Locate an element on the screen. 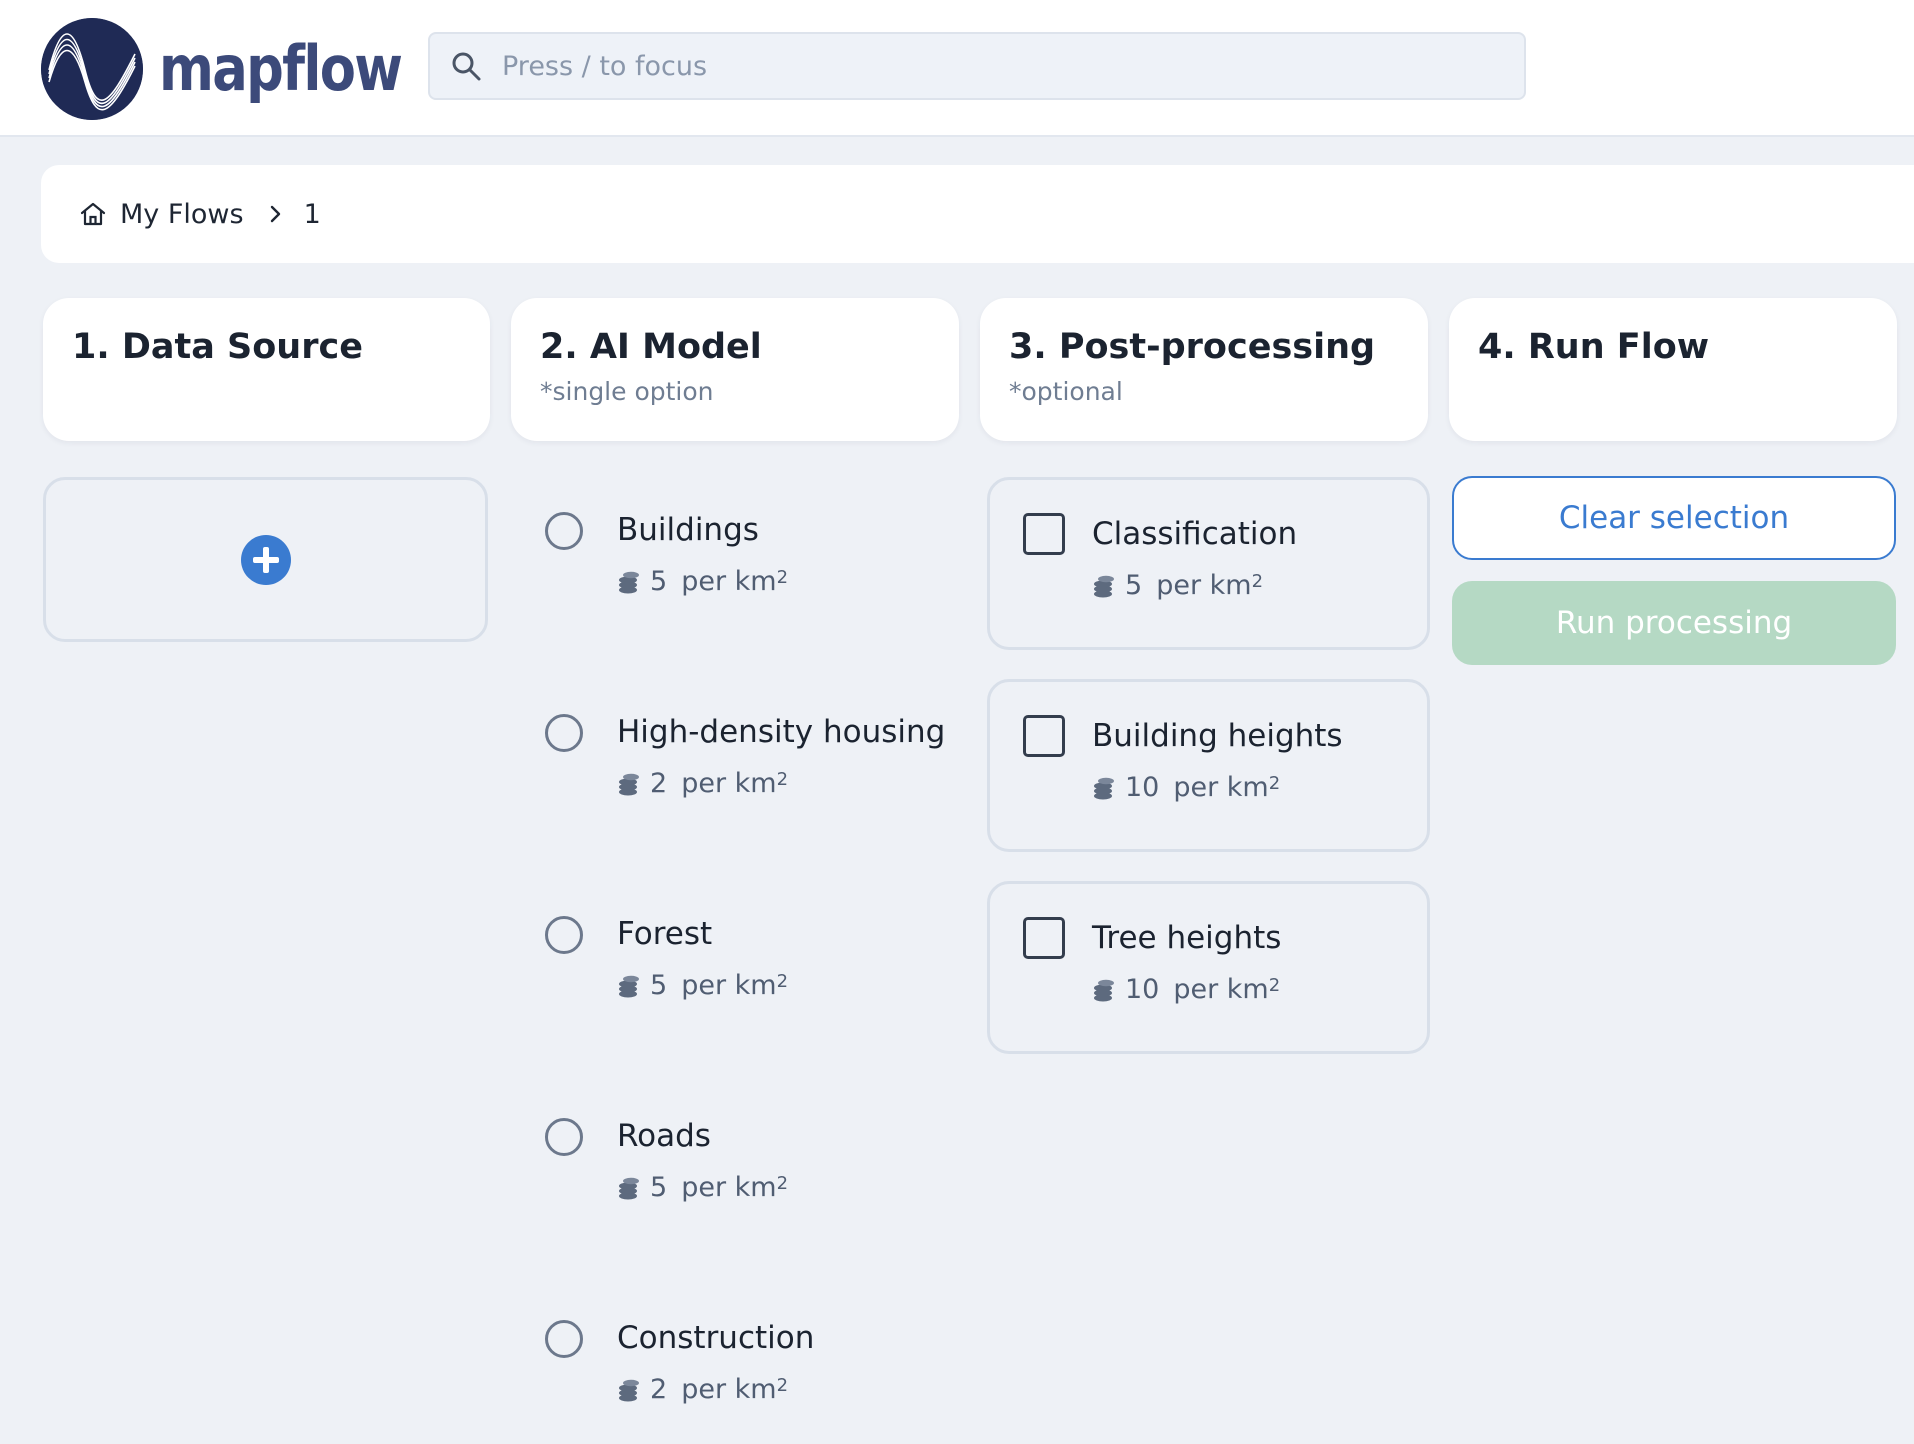 The width and height of the screenshot is (1914, 1444). home-icon is located at coordinates (93, 214).